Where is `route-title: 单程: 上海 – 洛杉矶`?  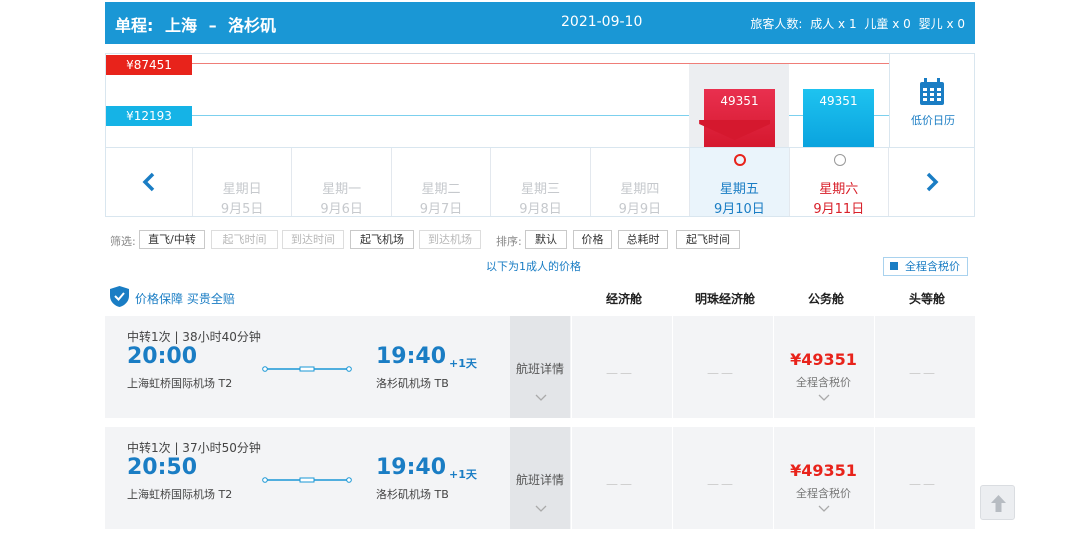
route-title: 单程: 上海 – 洛杉矶 is located at coordinates (198, 24).